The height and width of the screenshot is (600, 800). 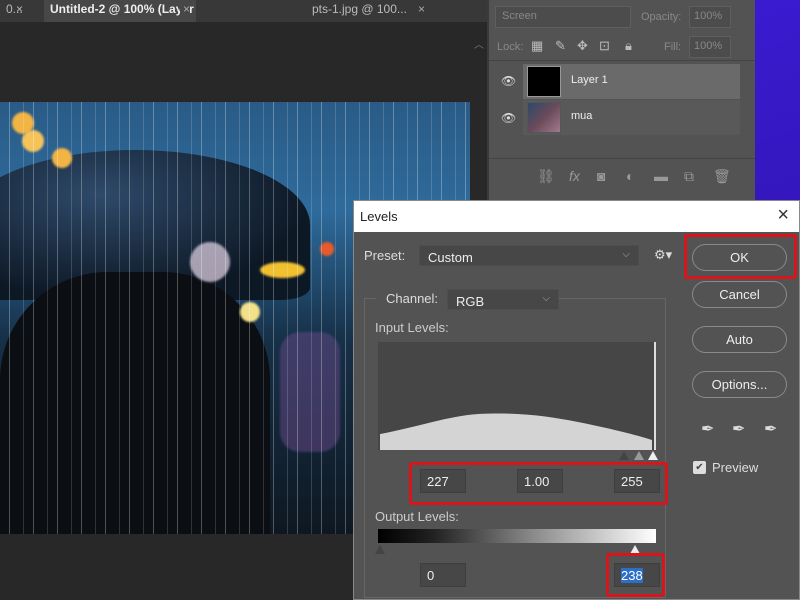 I want to click on layer-row-mua: mua, so click(x=631, y=117).